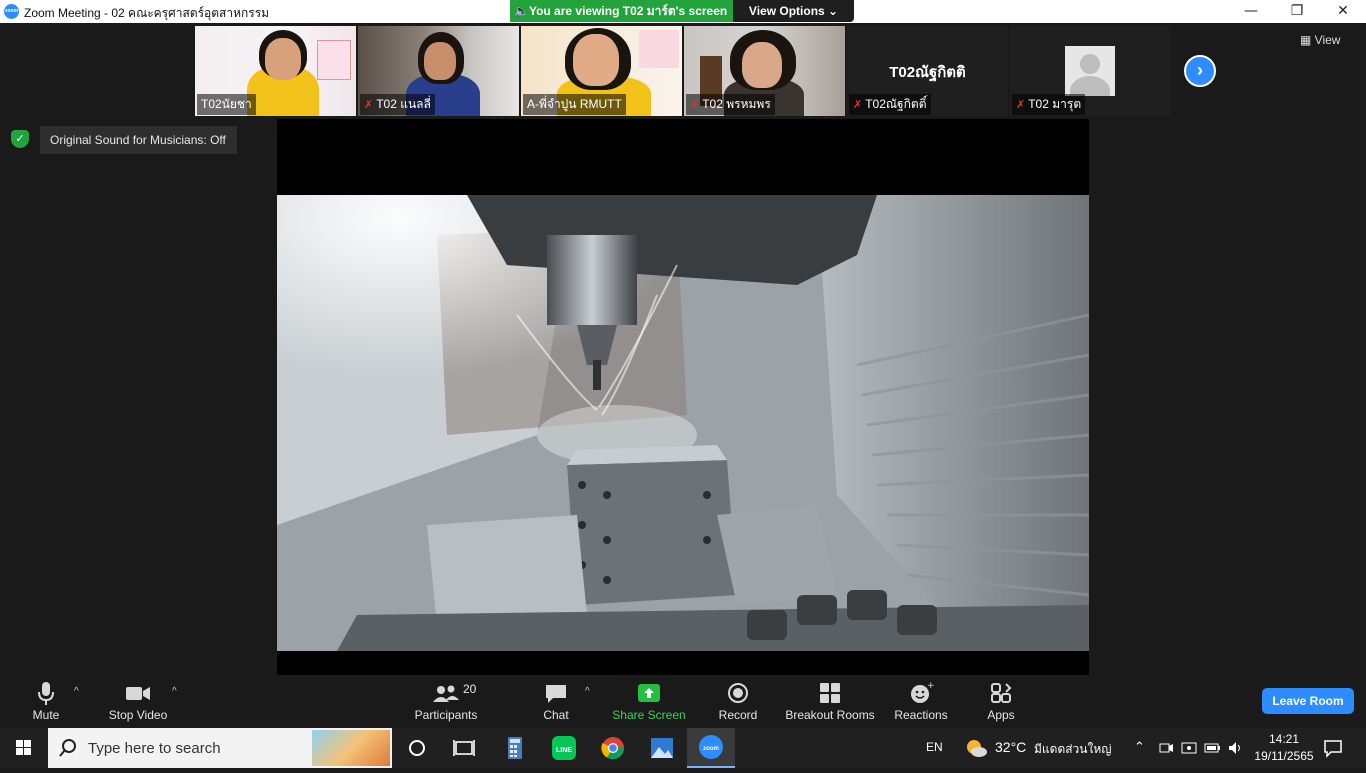 The image size is (1366, 773). Describe the element at coordinates (730, 104) in the screenshot. I see `participant-name: ✗ T02 พรหมพร` at that location.